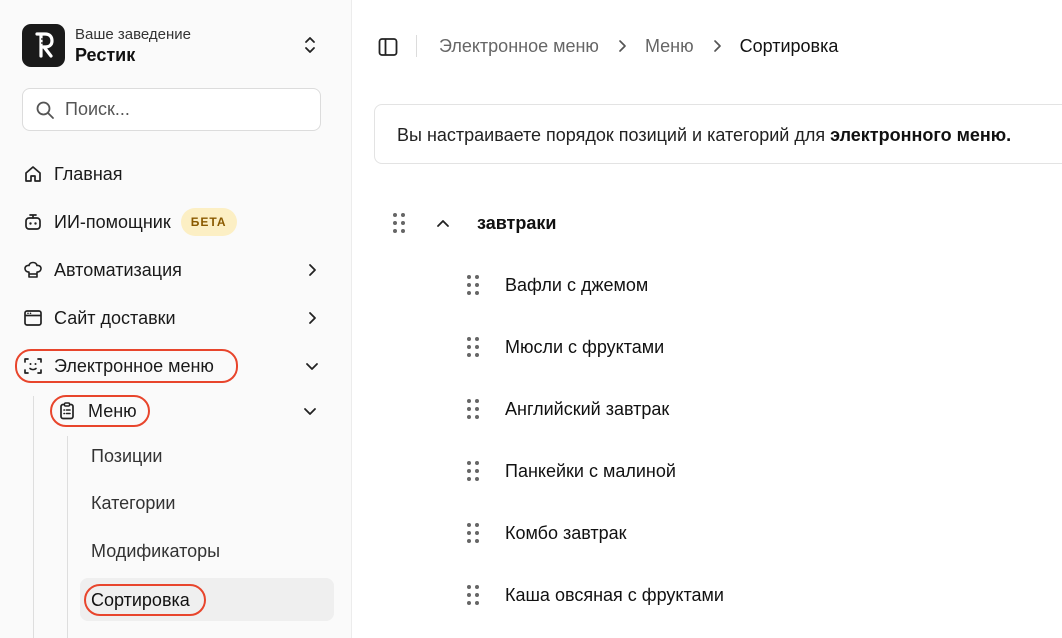  Describe the element at coordinates (105, 54) in the screenshot. I see `venue-name: Рестик` at that location.